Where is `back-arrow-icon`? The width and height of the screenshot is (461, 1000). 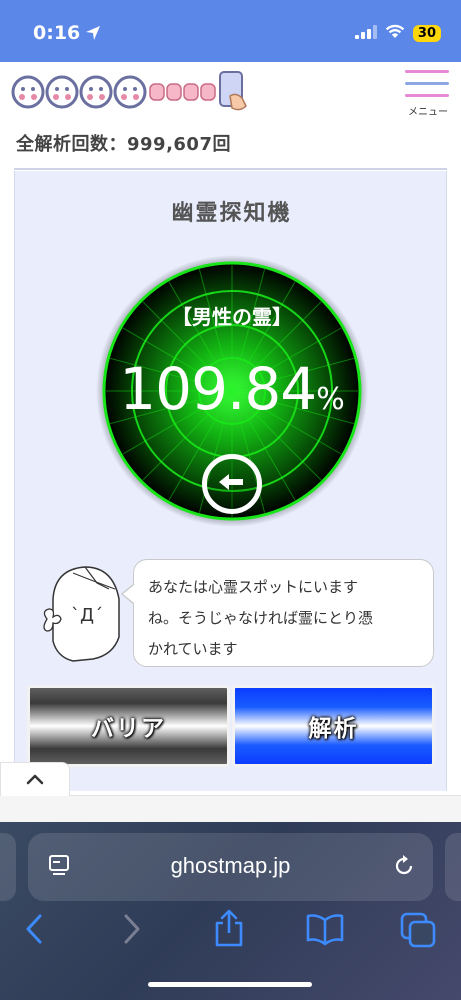 back-arrow-icon is located at coordinates (232, 484).